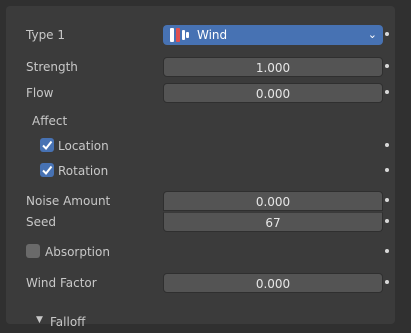 The height and width of the screenshot is (333, 411). What do you see at coordinates (40, 93) in the screenshot?
I see `flow-label: Flow` at bounding box center [40, 93].